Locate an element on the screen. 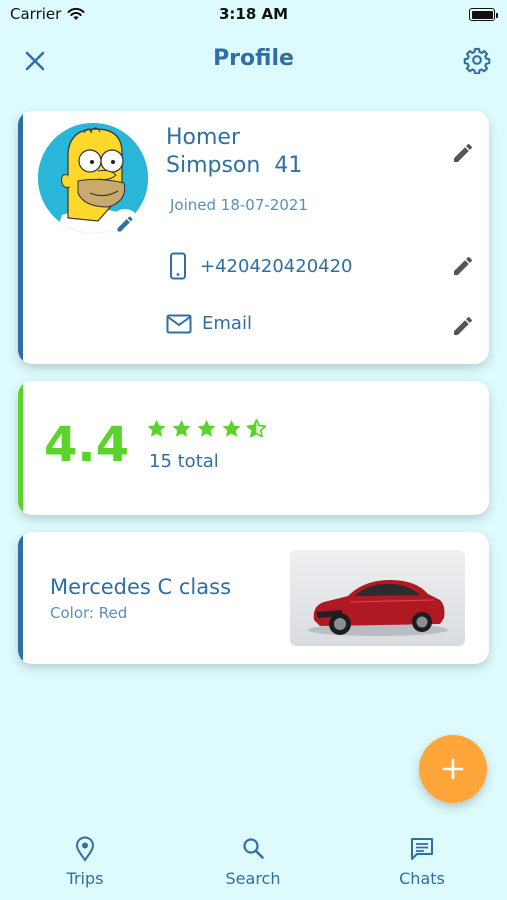  plus-icon is located at coordinates (453, 769).